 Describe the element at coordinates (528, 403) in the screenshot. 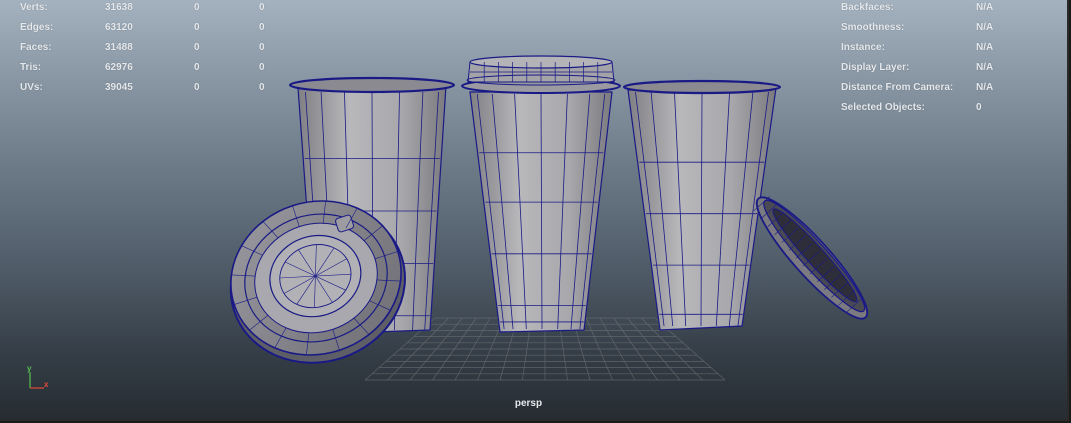

I see `camera-name-label: persp` at that location.